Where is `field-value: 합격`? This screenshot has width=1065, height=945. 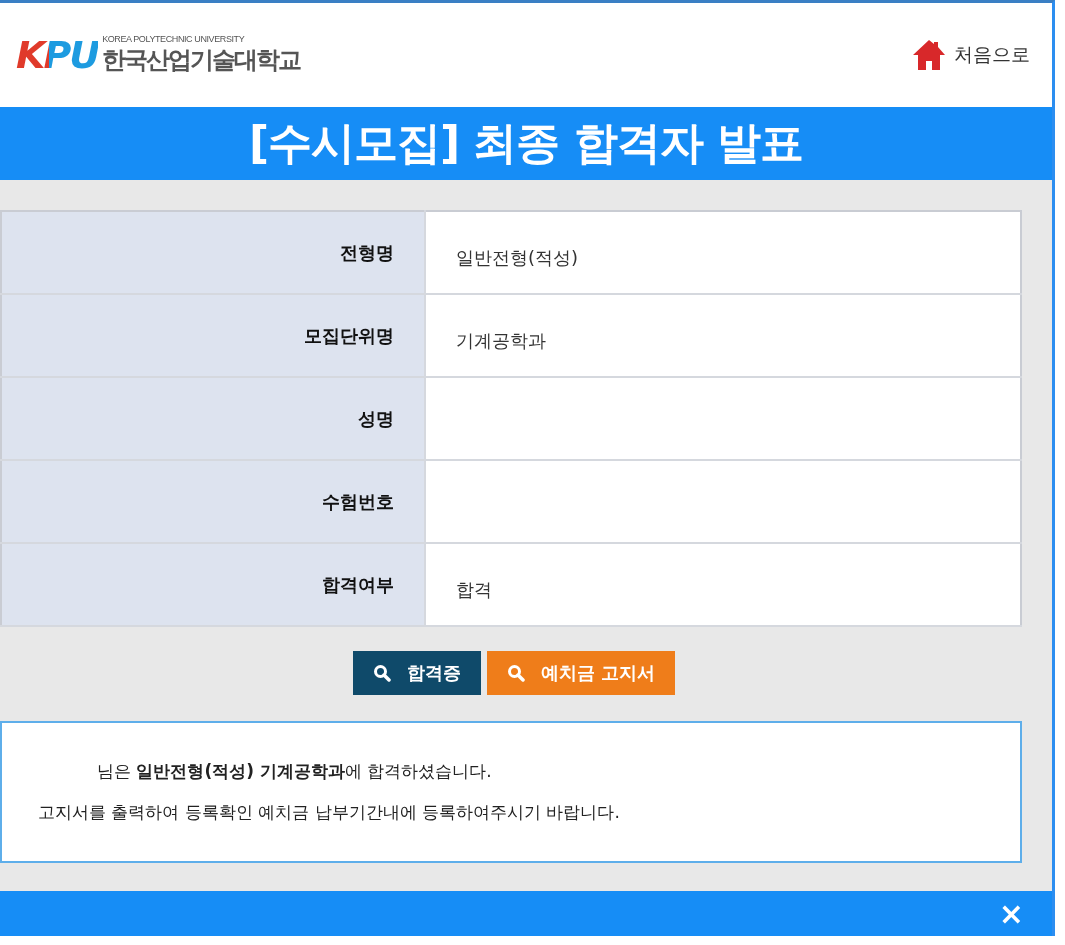
field-value: 합격 is located at coordinates (723, 585).